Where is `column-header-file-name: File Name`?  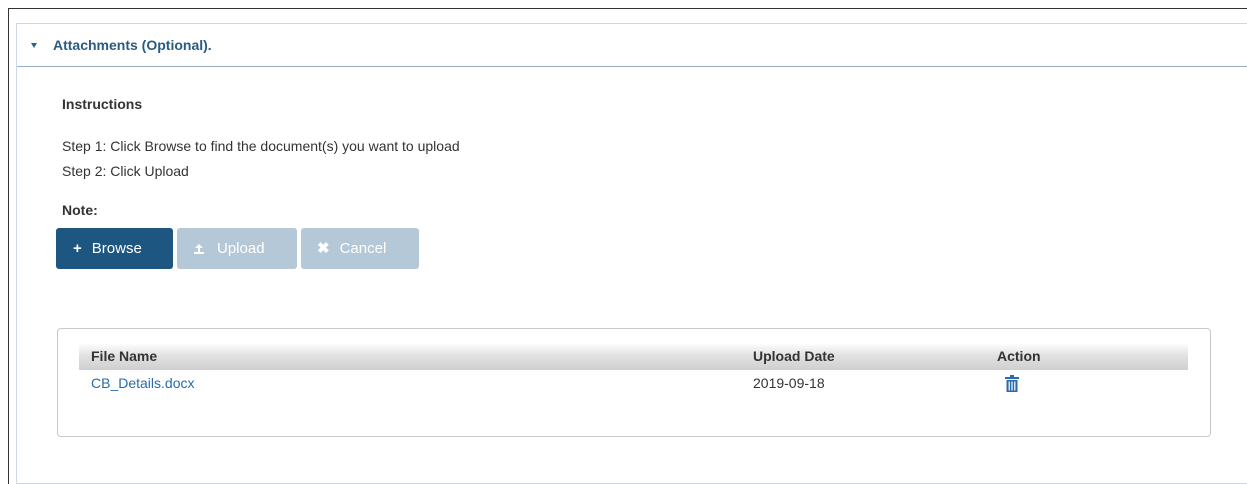 column-header-file-name: File Name is located at coordinates (124, 356).